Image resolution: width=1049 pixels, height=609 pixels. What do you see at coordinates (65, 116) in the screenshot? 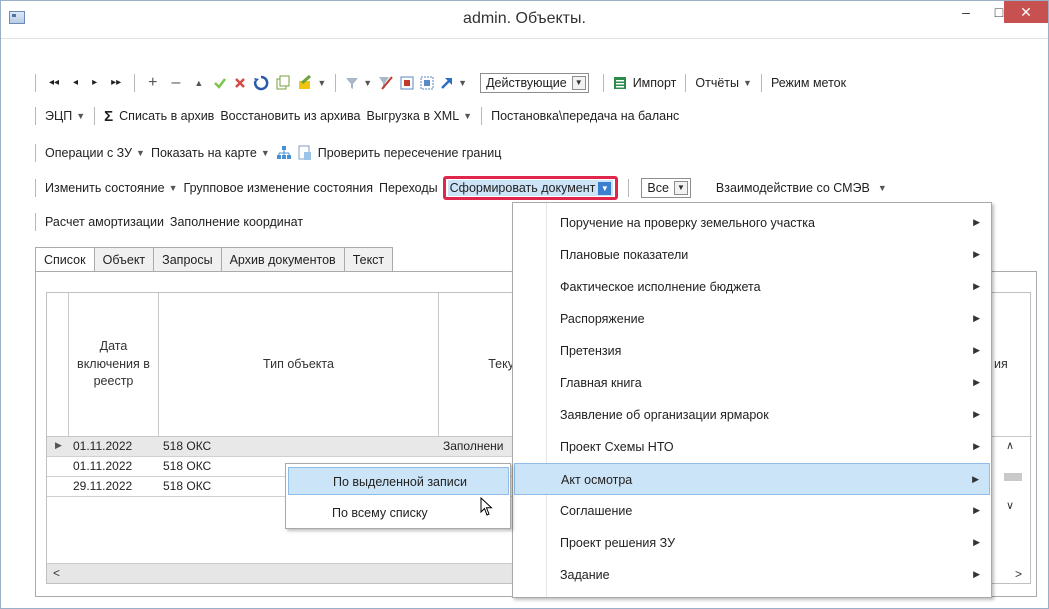
I see `ecp-button: ЭЦП ▼` at bounding box center [65, 116].